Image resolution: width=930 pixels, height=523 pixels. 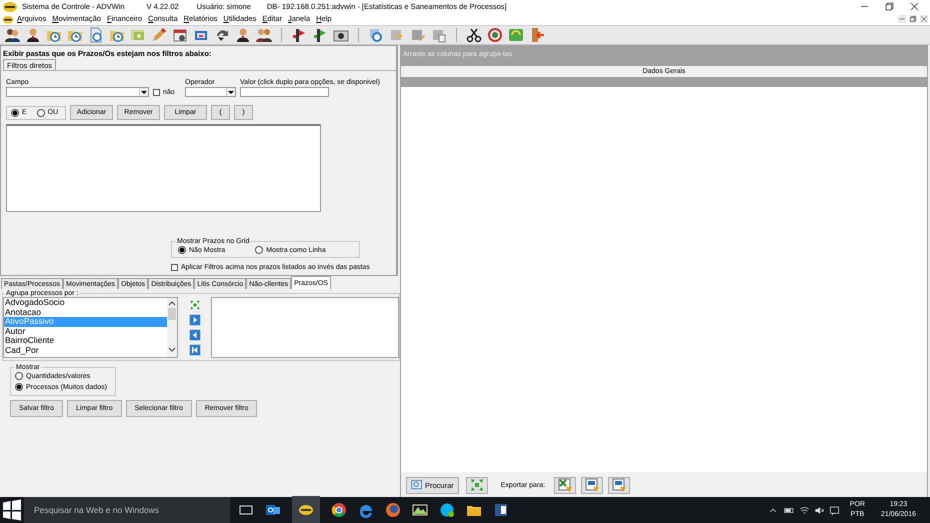 What do you see at coordinates (417, 485) in the screenshot?
I see `search-icon` at bounding box center [417, 485].